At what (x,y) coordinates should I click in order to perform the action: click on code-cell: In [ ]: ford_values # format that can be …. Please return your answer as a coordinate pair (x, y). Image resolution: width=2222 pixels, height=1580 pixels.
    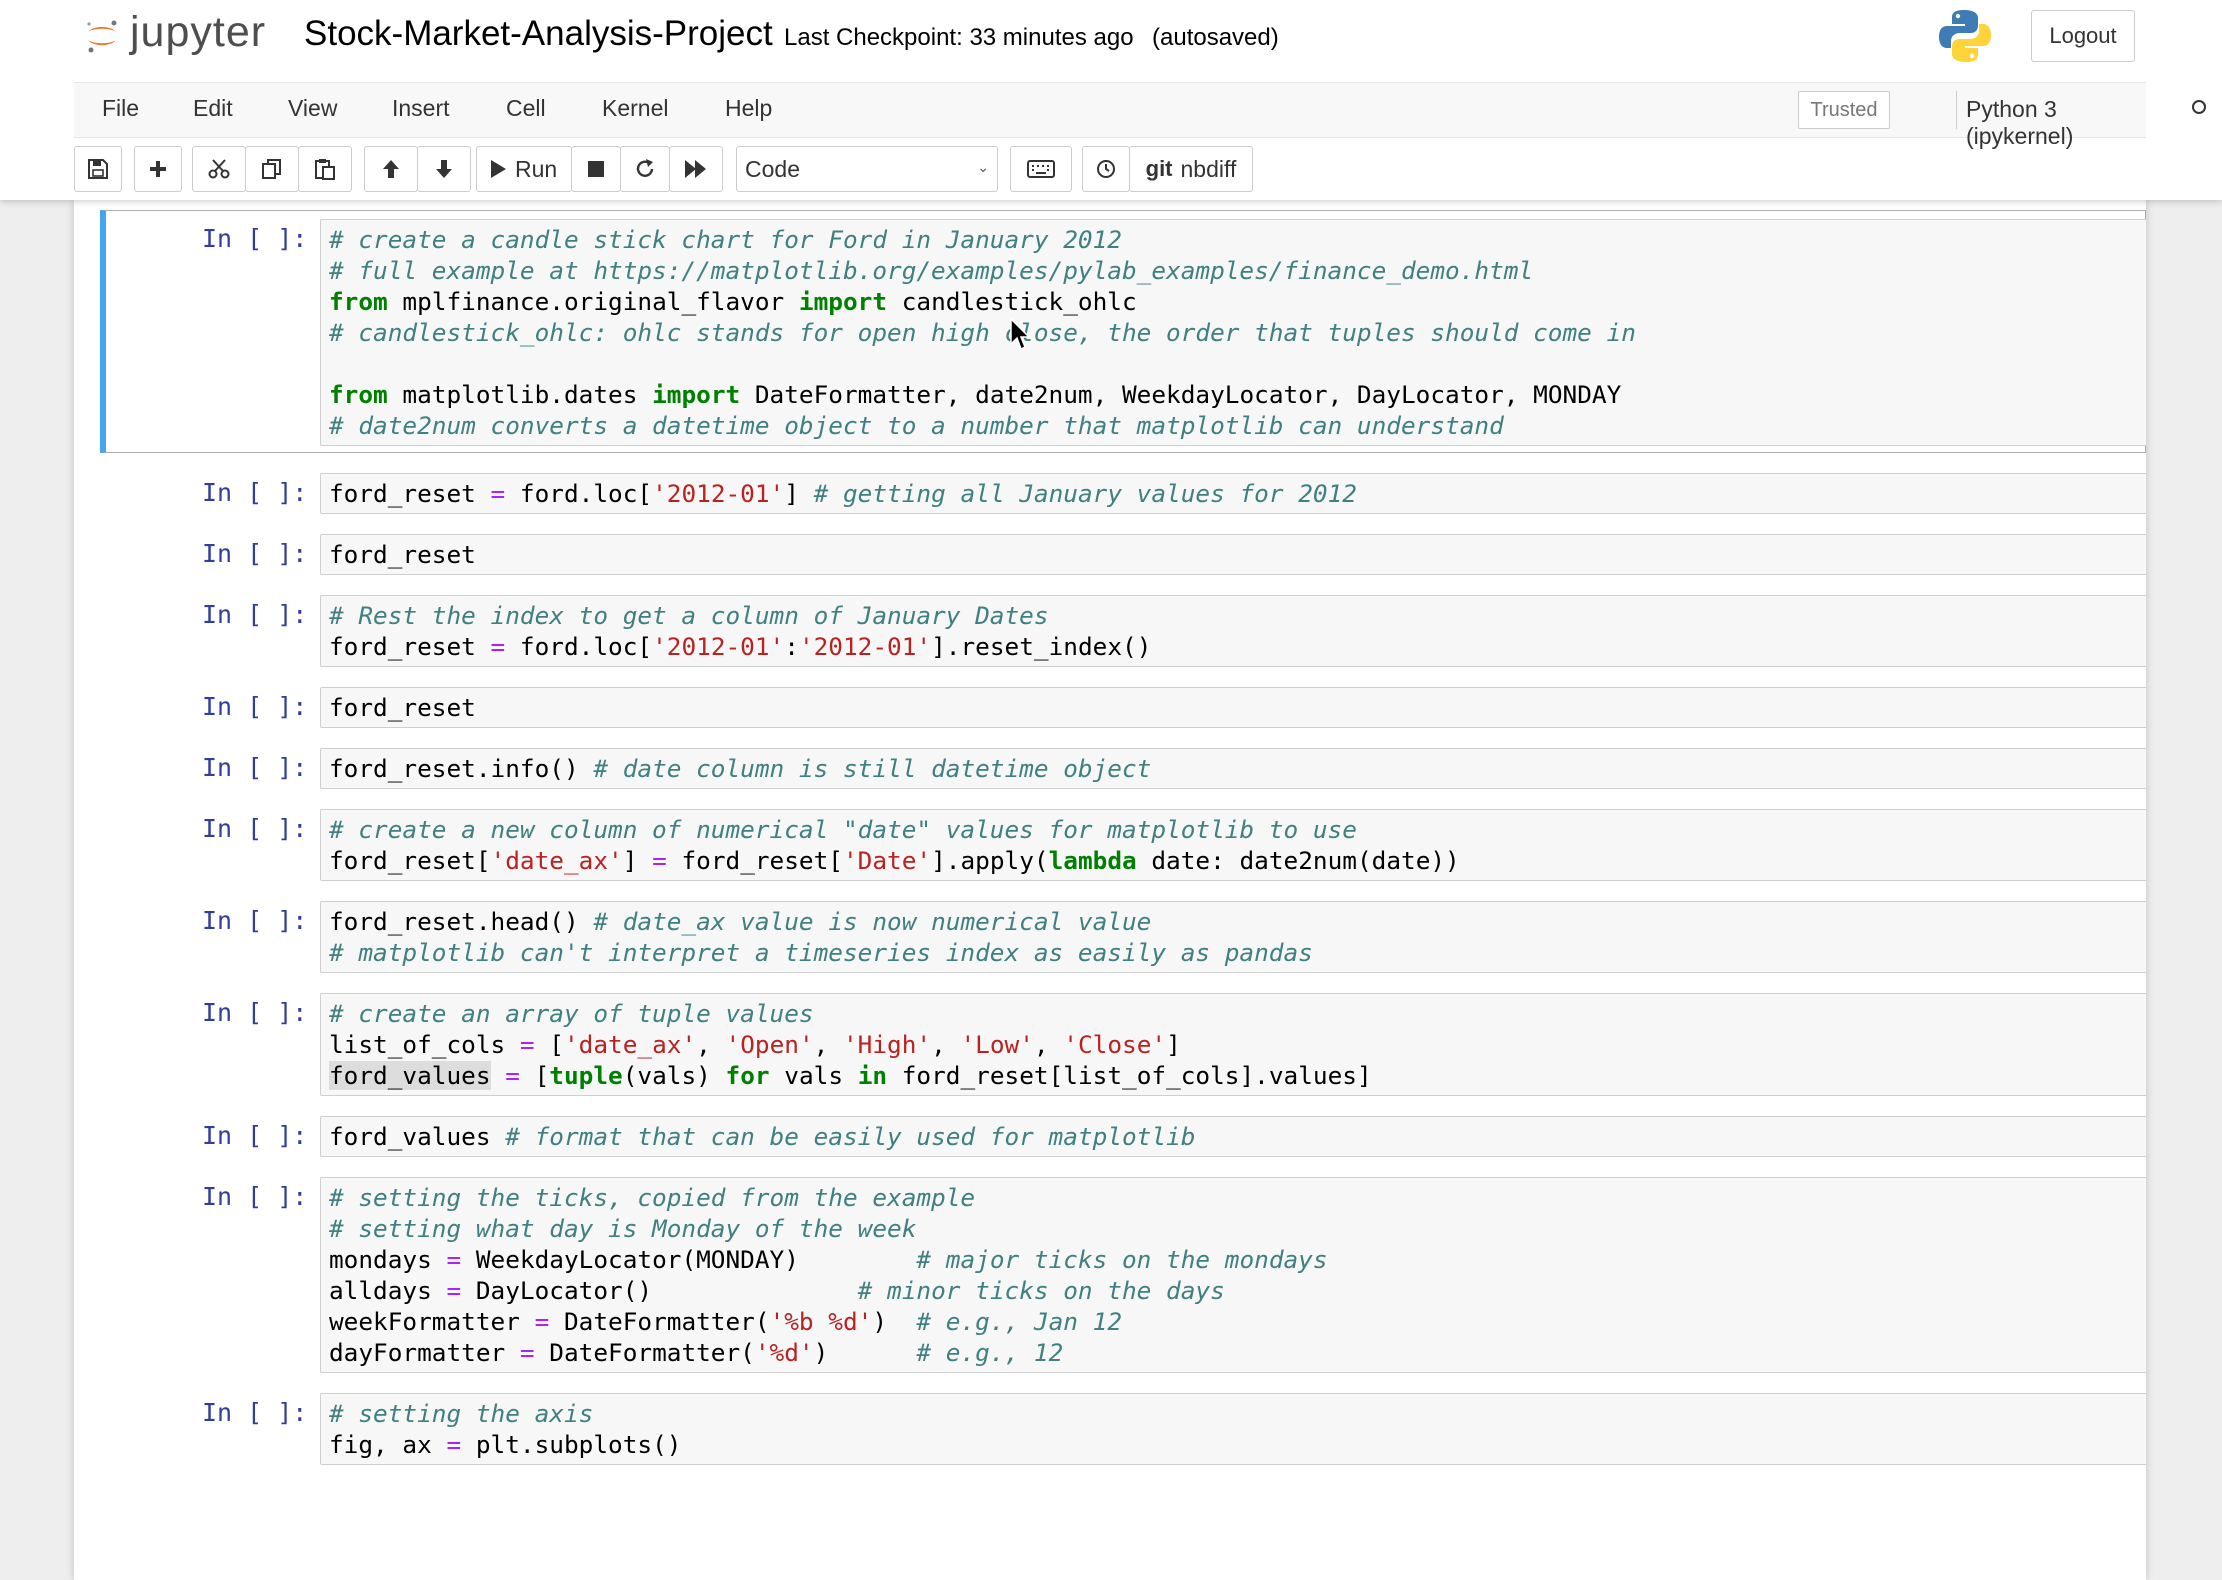
    Looking at the image, I should click on (1110, 1136).